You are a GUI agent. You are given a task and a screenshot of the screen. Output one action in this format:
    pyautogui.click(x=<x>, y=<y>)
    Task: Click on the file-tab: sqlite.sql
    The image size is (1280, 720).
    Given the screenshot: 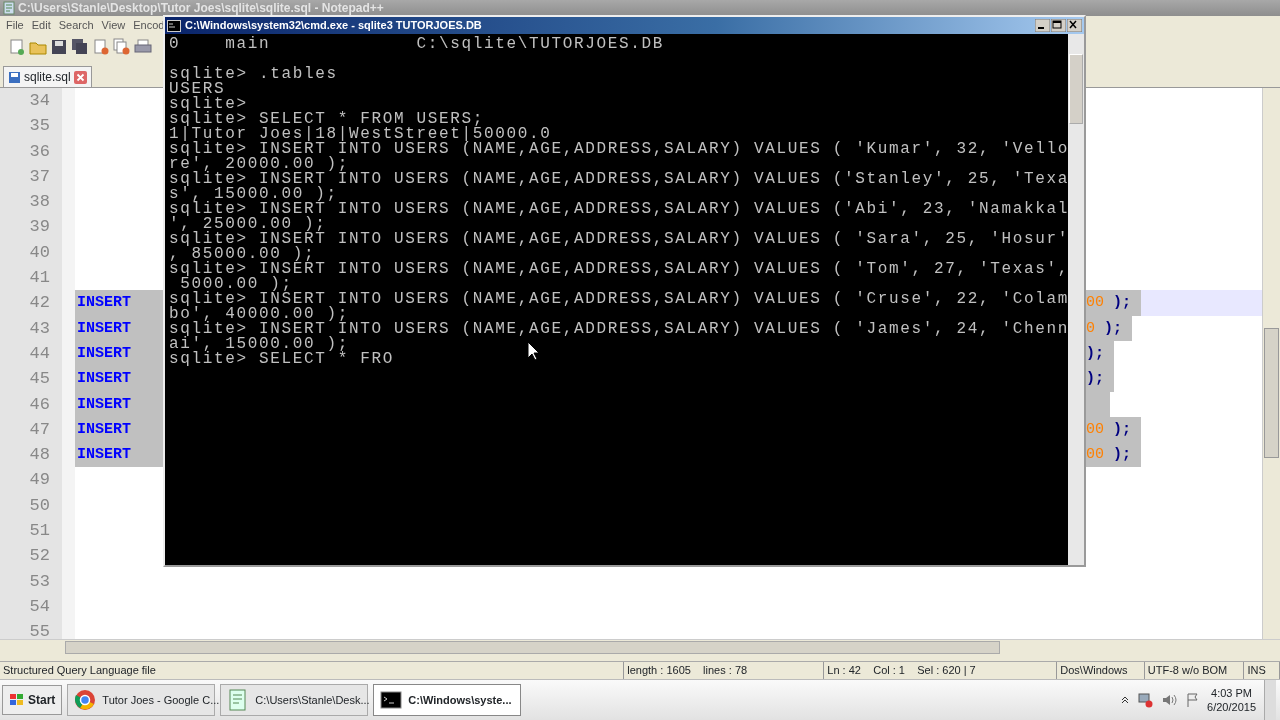 What is the action you would take?
    pyautogui.click(x=47, y=76)
    